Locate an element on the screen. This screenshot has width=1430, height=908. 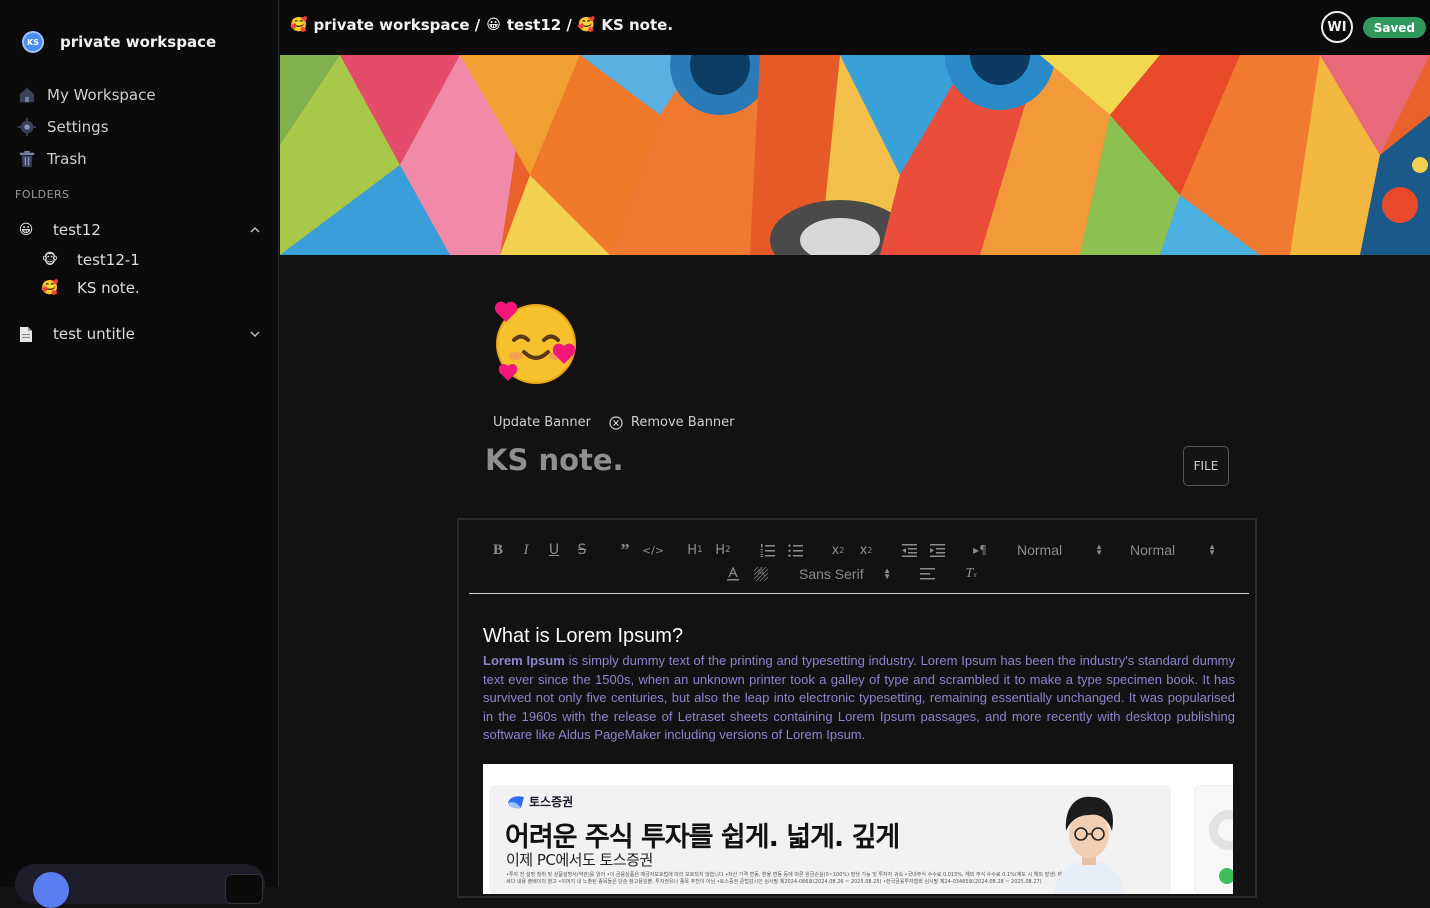
folders-heading: FOLDERS is located at coordinates (42, 194).